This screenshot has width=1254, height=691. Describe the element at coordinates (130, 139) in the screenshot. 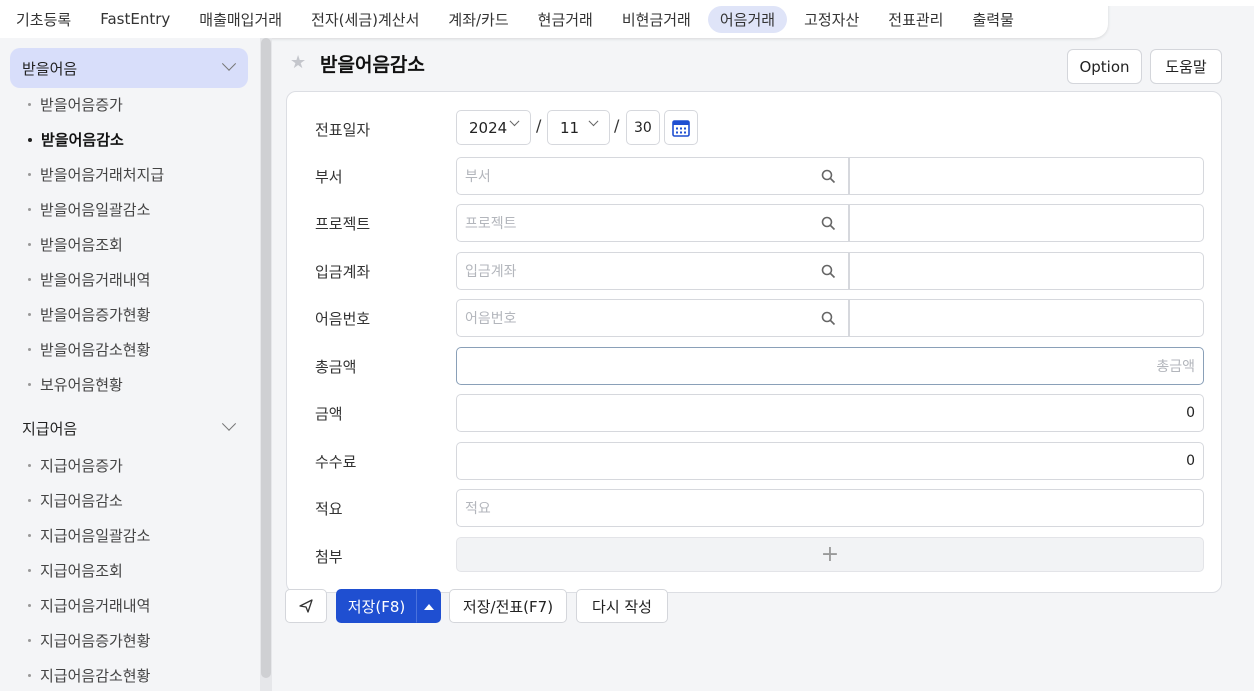

I see `sidebar-item-active: 받을어음감소` at that location.